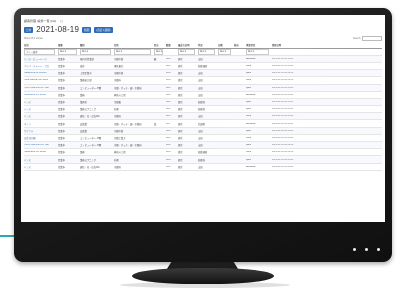 The height and width of the screenshot is (298, 406). What do you see at coordinates (172, 45) in the screenshot?
I see `column-header: 数値` at bounding box center [172, 45].